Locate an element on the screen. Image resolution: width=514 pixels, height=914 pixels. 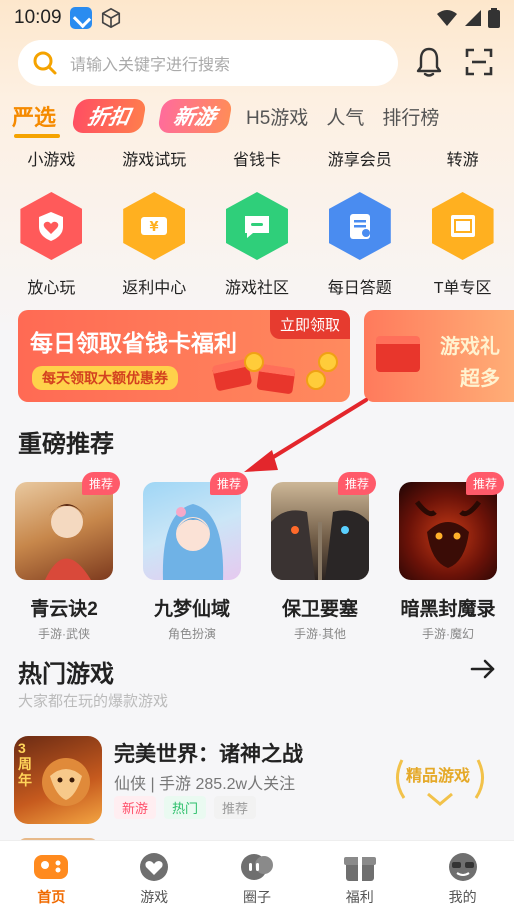
tab-yanxuan: 严选 is located at coordinates (36, 119).